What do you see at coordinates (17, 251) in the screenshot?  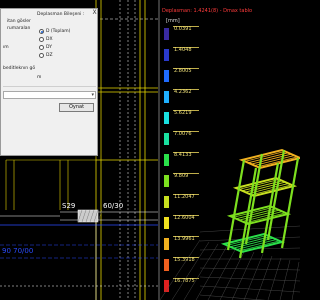 I see `bottom-dimension-label: 90 70/00` at bounding box center [17, 251].